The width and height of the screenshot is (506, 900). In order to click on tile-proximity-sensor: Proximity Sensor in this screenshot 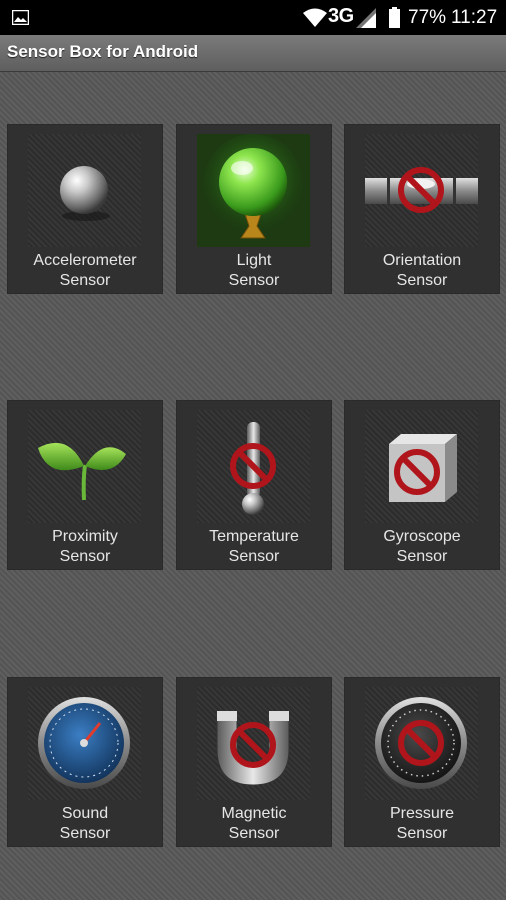, I will do `click(85, 485)`.